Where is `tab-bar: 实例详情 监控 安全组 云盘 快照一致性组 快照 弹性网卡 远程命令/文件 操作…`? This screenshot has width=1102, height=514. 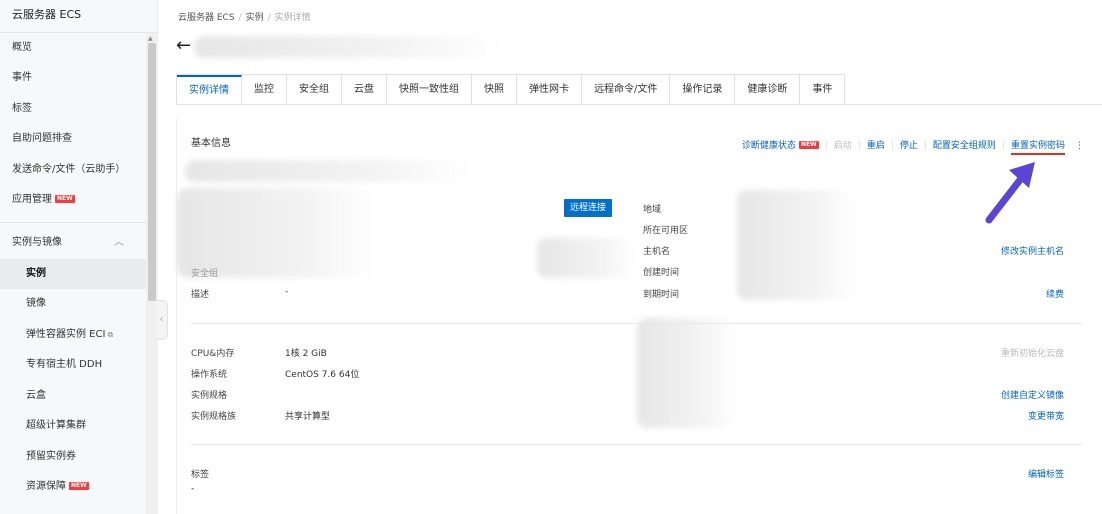
tab-bar: 实例详情 监控 安全组 云盘 快照一致性组 快照 弹性网卡 远程命令/文件 操作… is located at coordinates (511, 89).